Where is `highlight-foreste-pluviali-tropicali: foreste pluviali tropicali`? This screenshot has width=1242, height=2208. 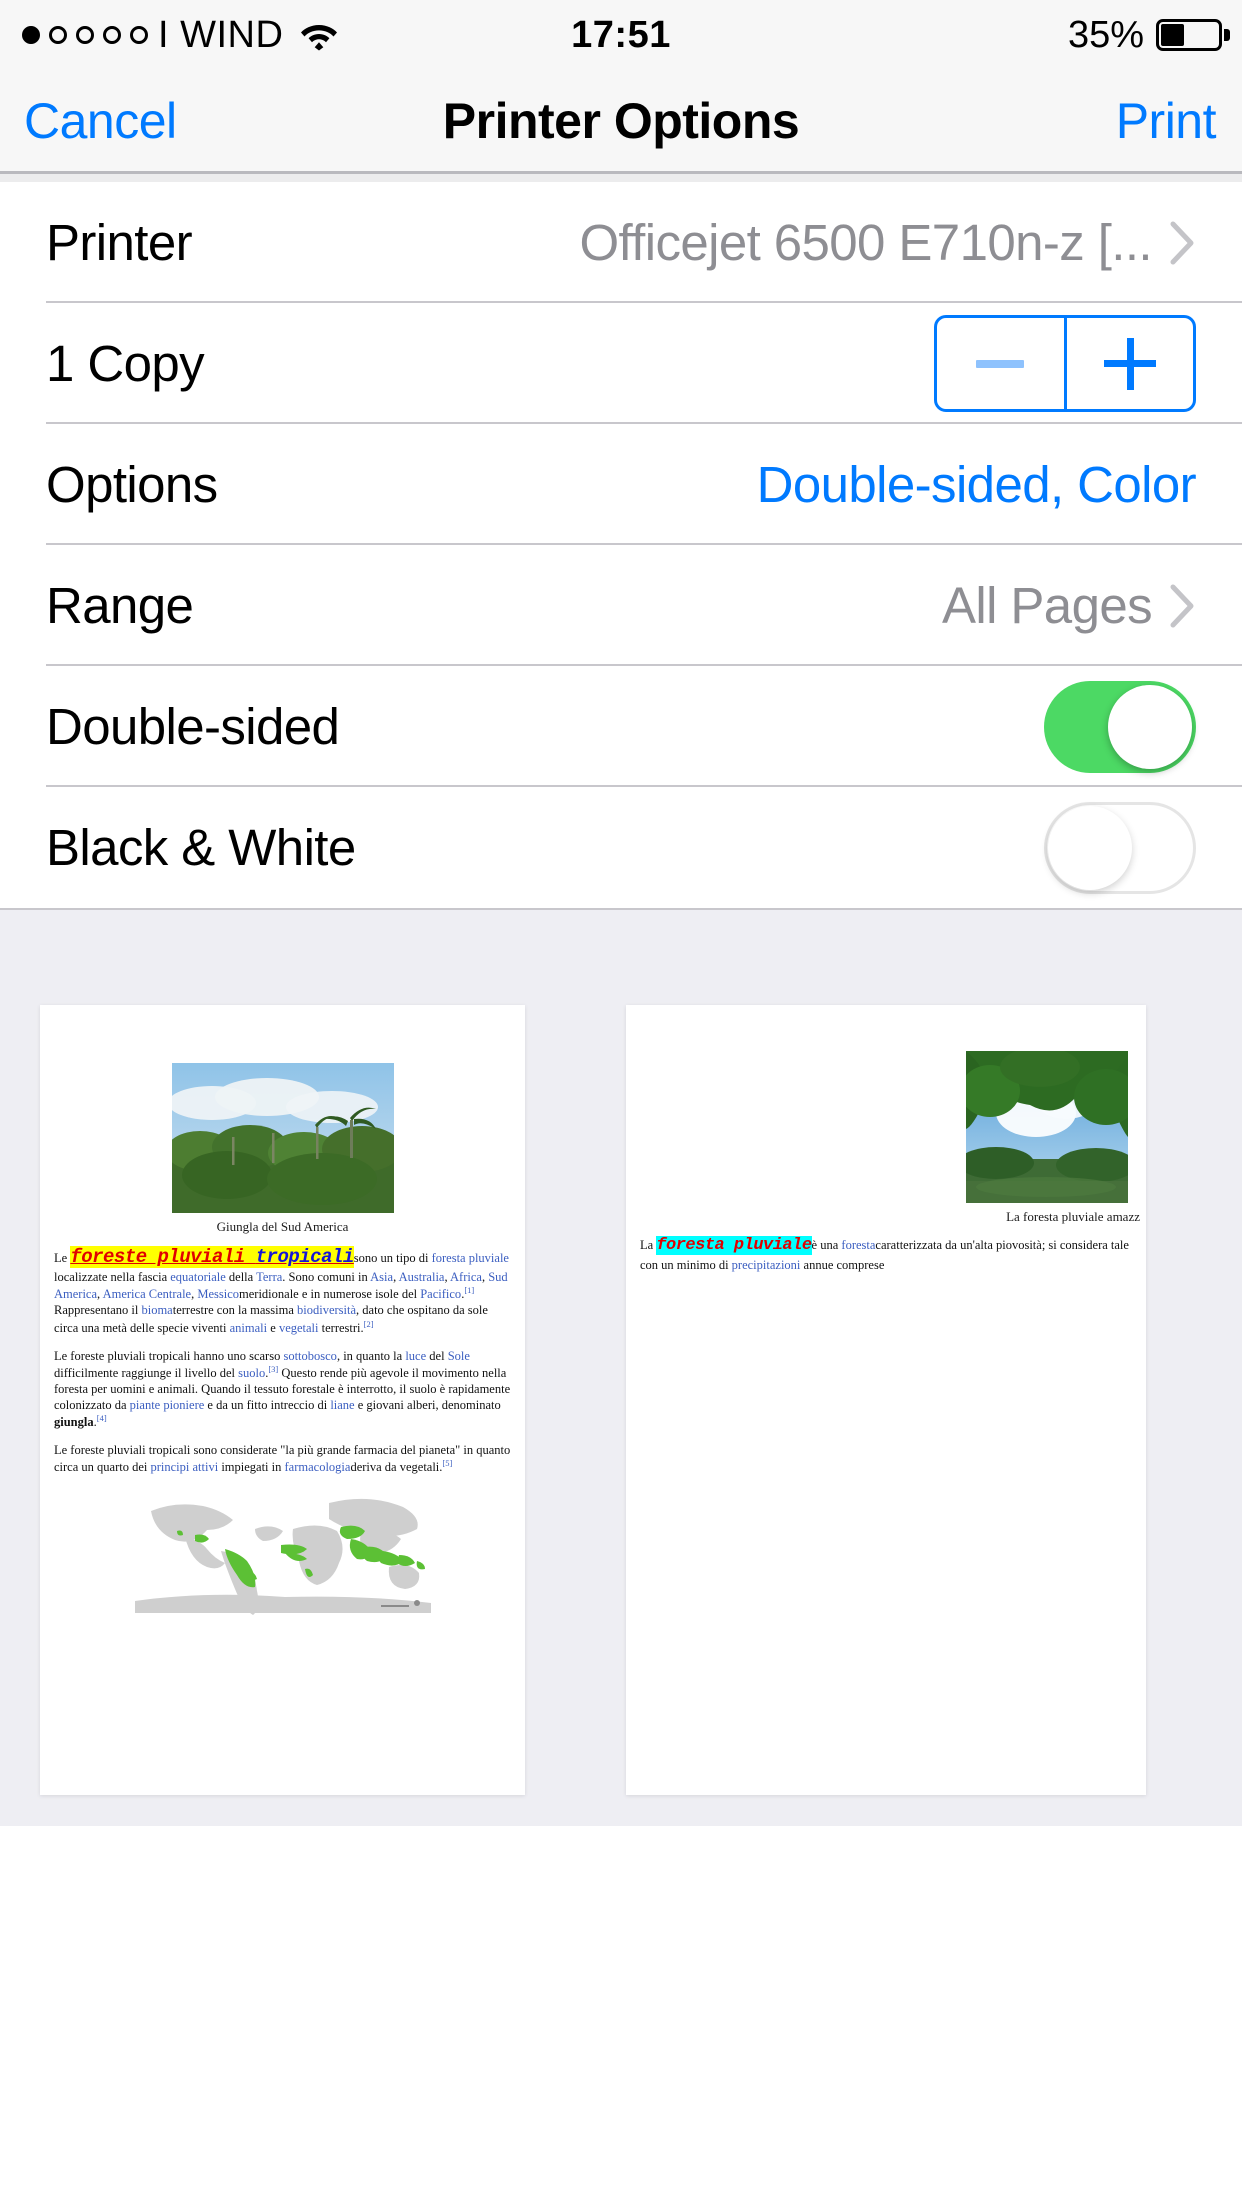
highlight-foreste-pluviali-tropicali: foreste pluviali tropicali is located at coordinates (212, 1257).